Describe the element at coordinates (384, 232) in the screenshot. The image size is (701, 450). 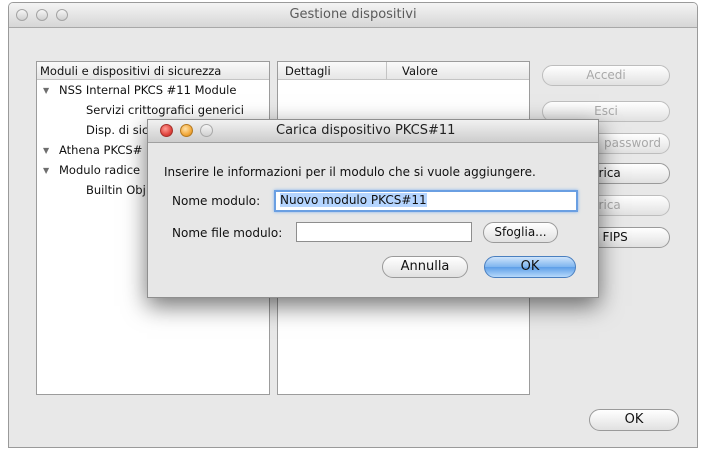
I see `module-file-input` at that location.